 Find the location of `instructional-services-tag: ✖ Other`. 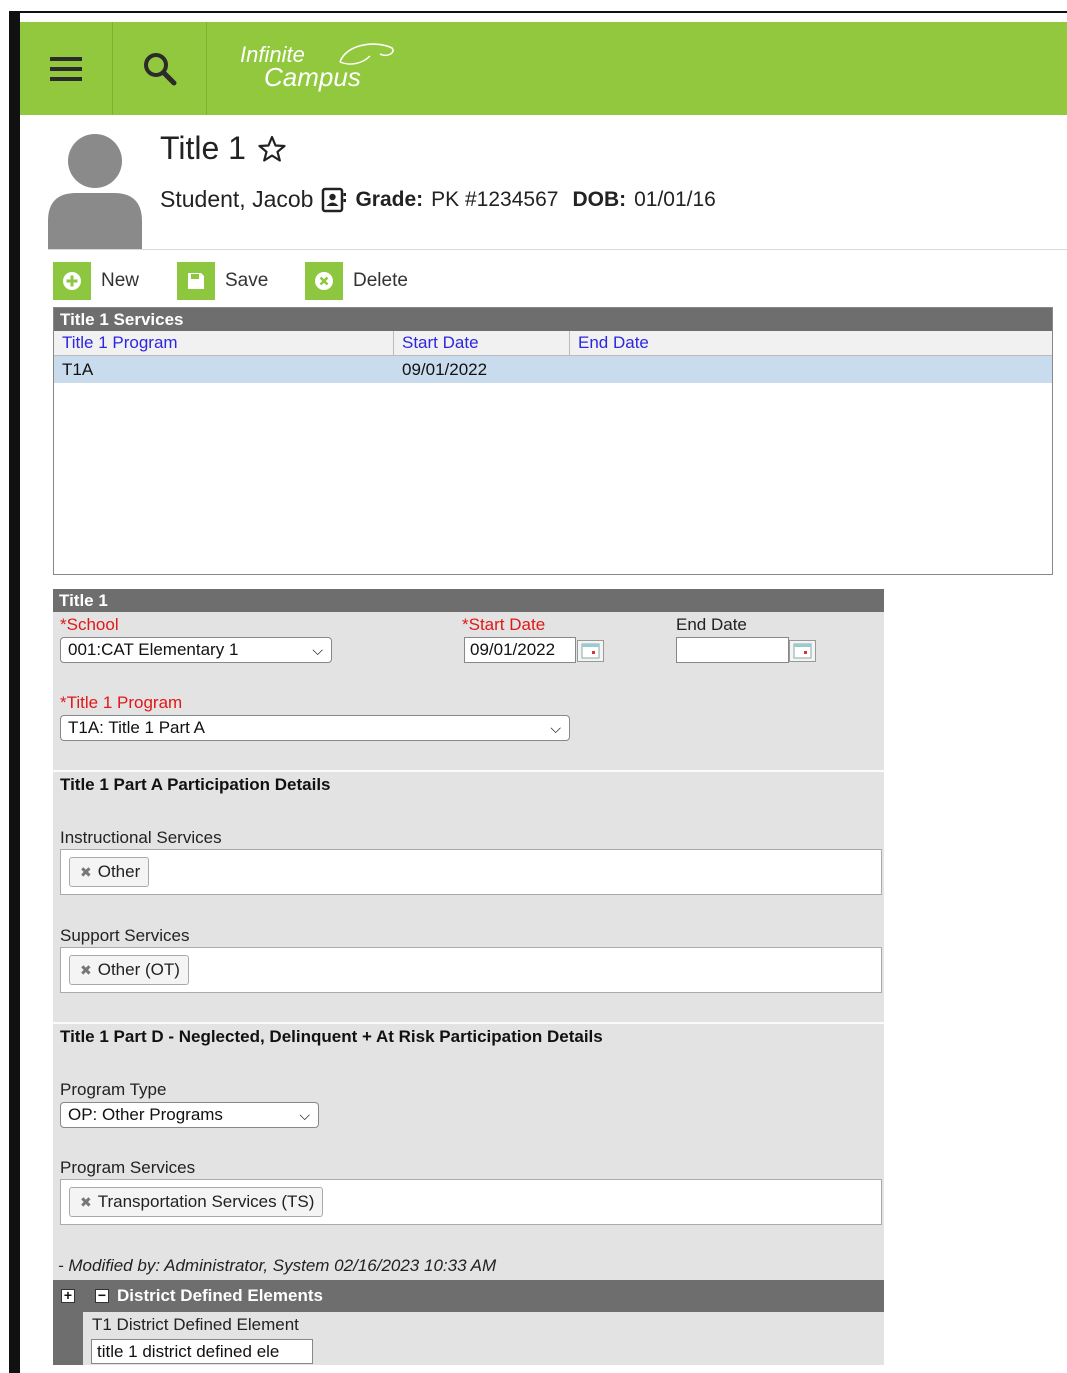

instructional-services-tag: ✖ Other is located at coordinates (109, 872).